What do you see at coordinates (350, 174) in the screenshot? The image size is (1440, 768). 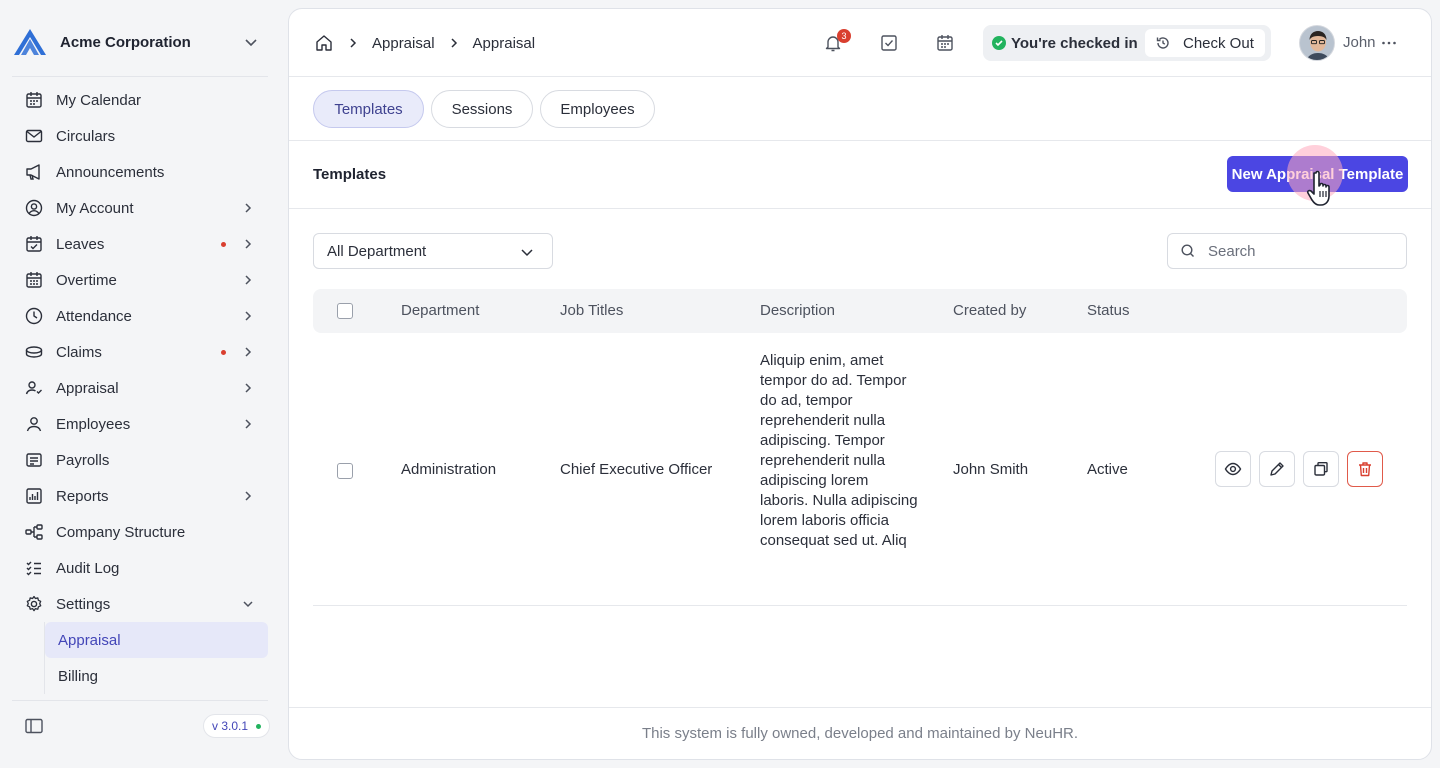 I see `section-title: Templates` at bounding box center [350, 174].